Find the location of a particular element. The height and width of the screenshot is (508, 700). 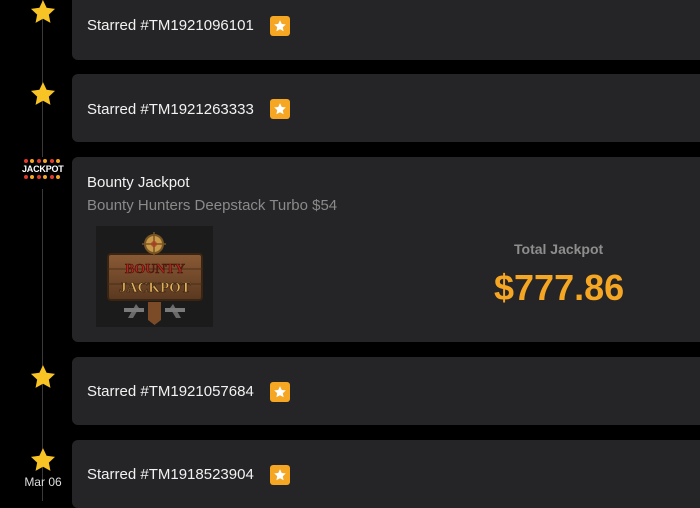

thumbnail-word-2: JACKPOT is located at coordinates (155, 288).